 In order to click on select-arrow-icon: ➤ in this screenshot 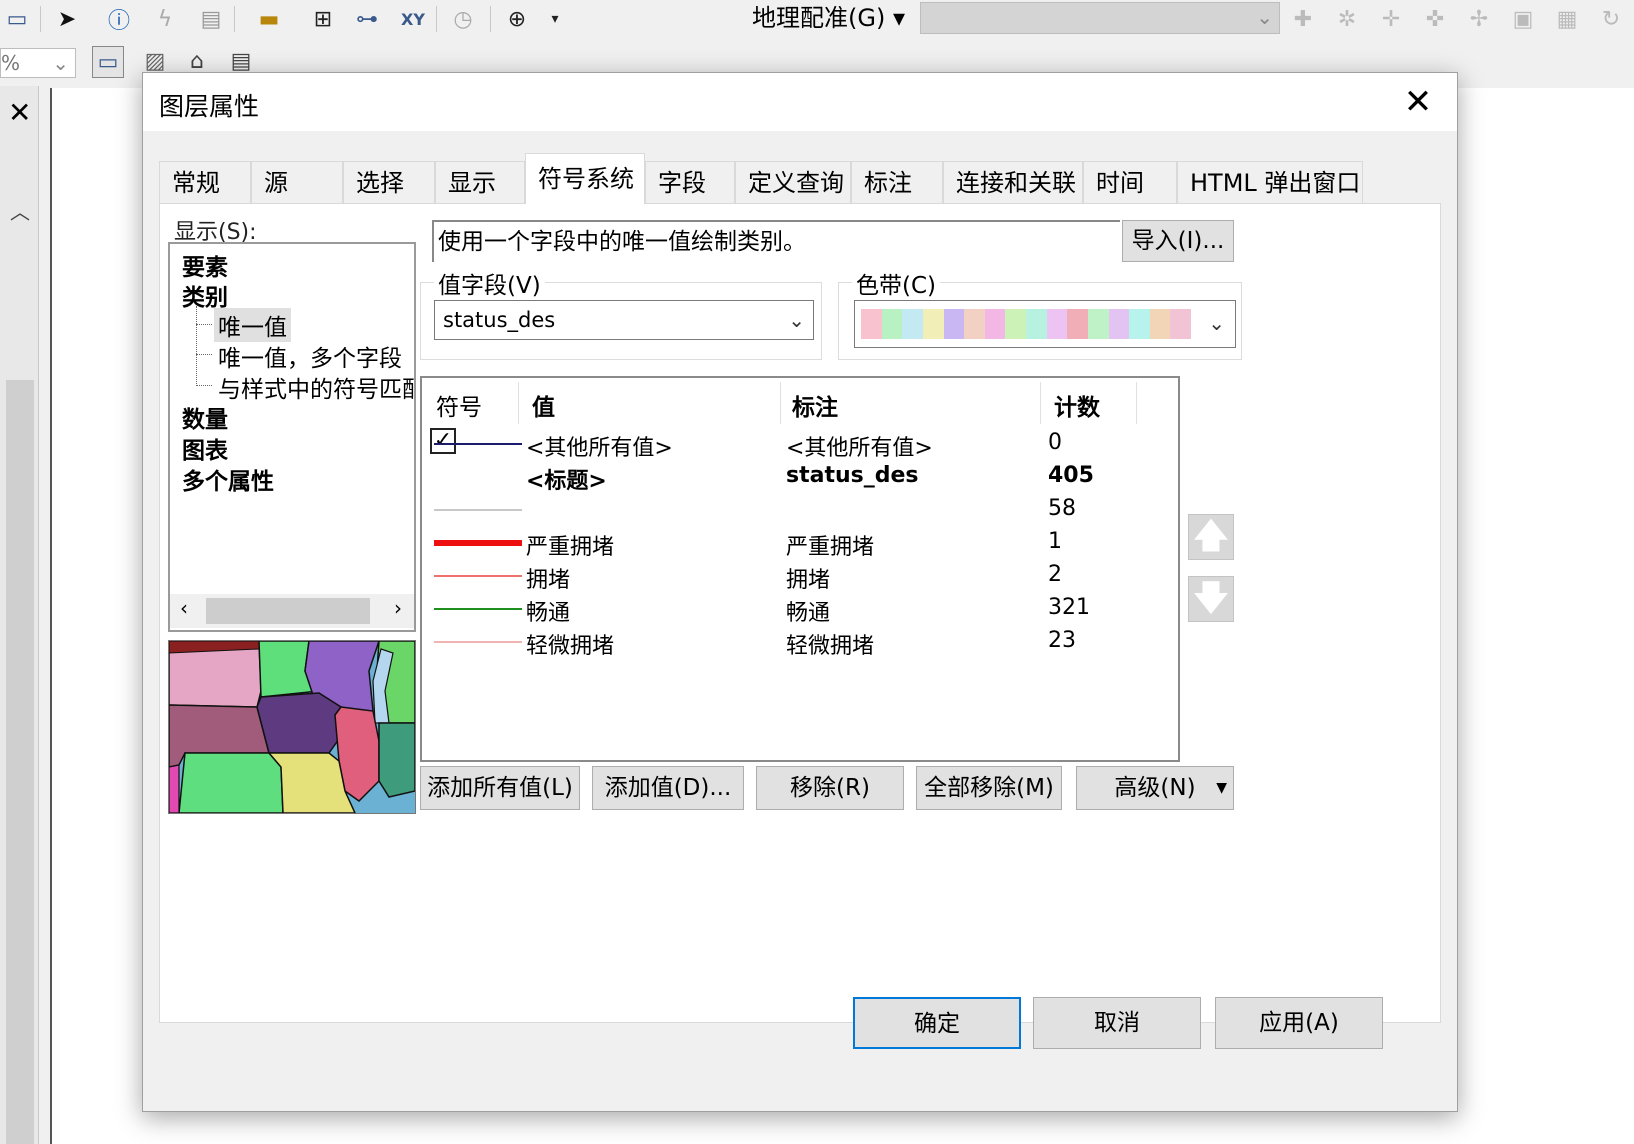, I will do `click(67, 19)`.